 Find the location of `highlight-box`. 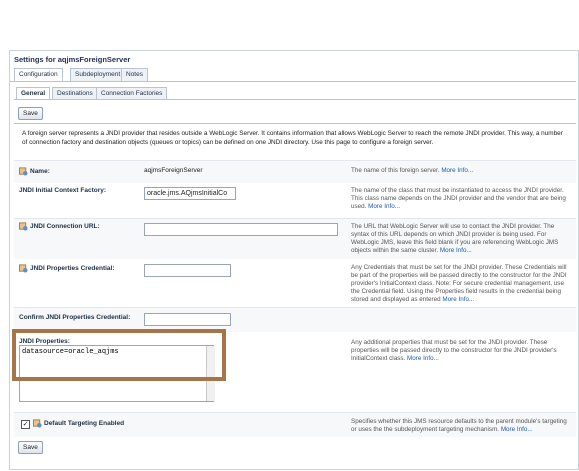

highlight-box is located at coordinates (119, 355).